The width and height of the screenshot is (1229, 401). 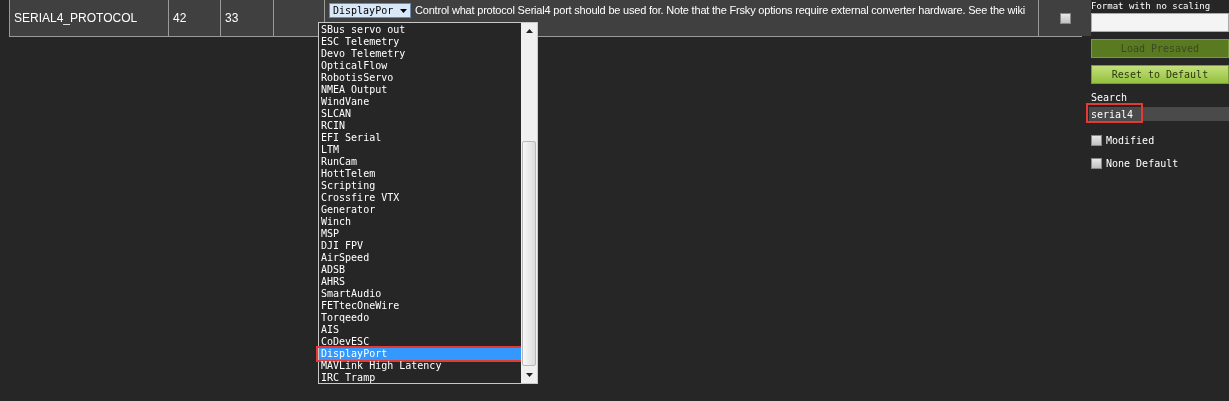 What do you see at coordinates (420, 234) in the screenshot?
I see `dropdown-option: MSP` at bounding box center [420, 234].